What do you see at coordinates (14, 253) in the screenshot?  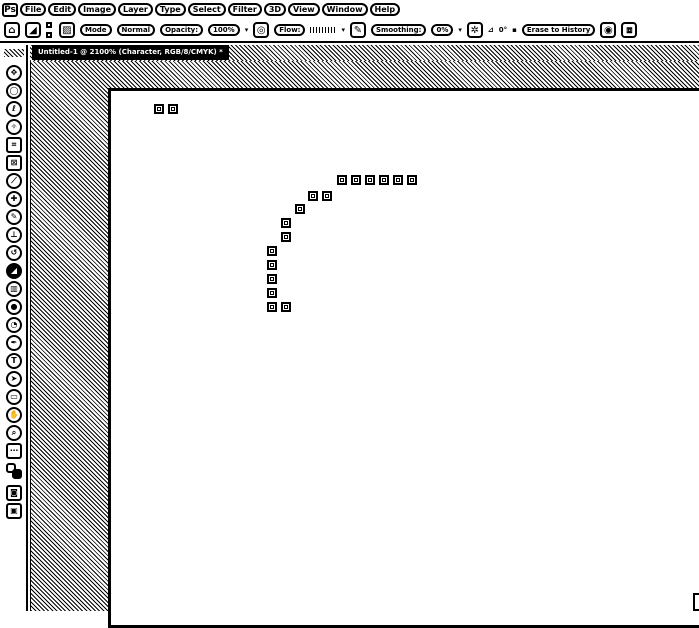 I see `history-brush-tool-icon: ↺` at bounding box center [14, 253].